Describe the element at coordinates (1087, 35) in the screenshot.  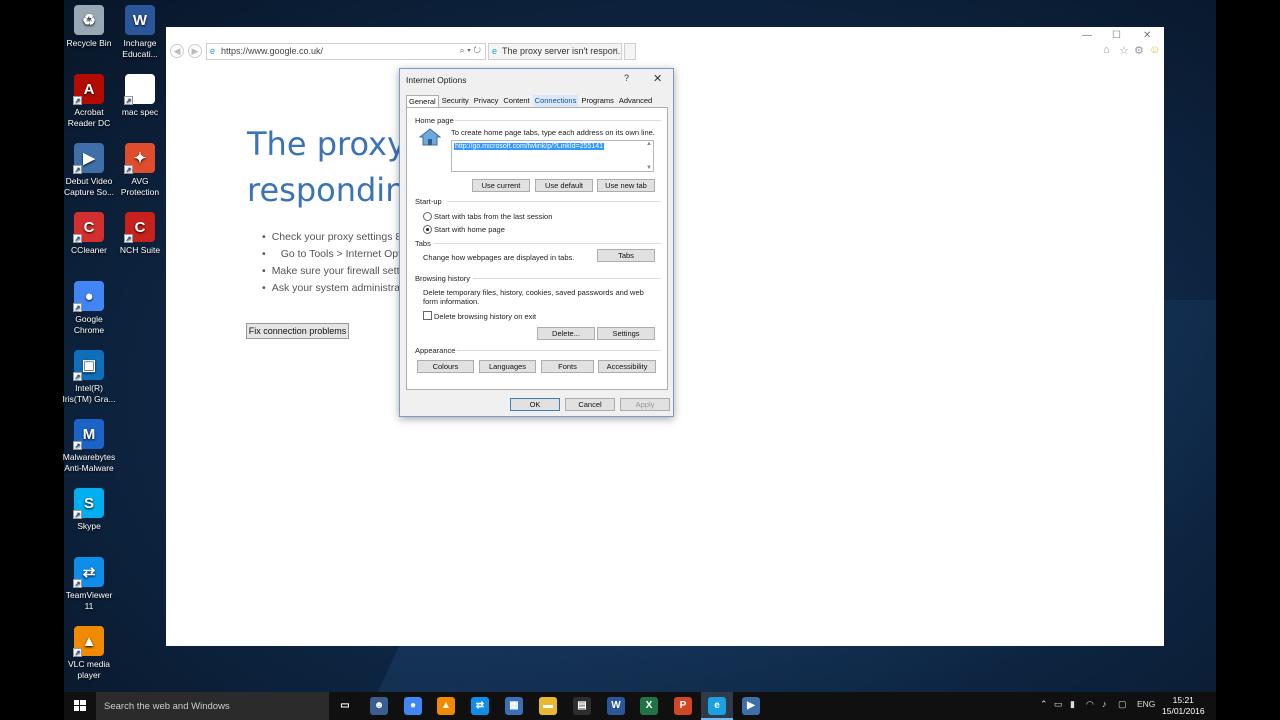
I see `minimize-icon: —` at that location.